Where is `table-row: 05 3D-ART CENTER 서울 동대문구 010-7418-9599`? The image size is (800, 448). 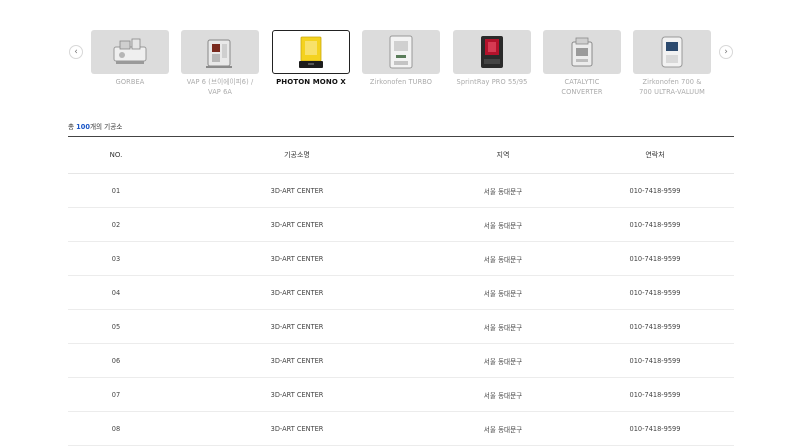
table-row: 05 3D-ART CENTER 서울 동대문구 010-7418-9599 is located at coordinates (401, 327).